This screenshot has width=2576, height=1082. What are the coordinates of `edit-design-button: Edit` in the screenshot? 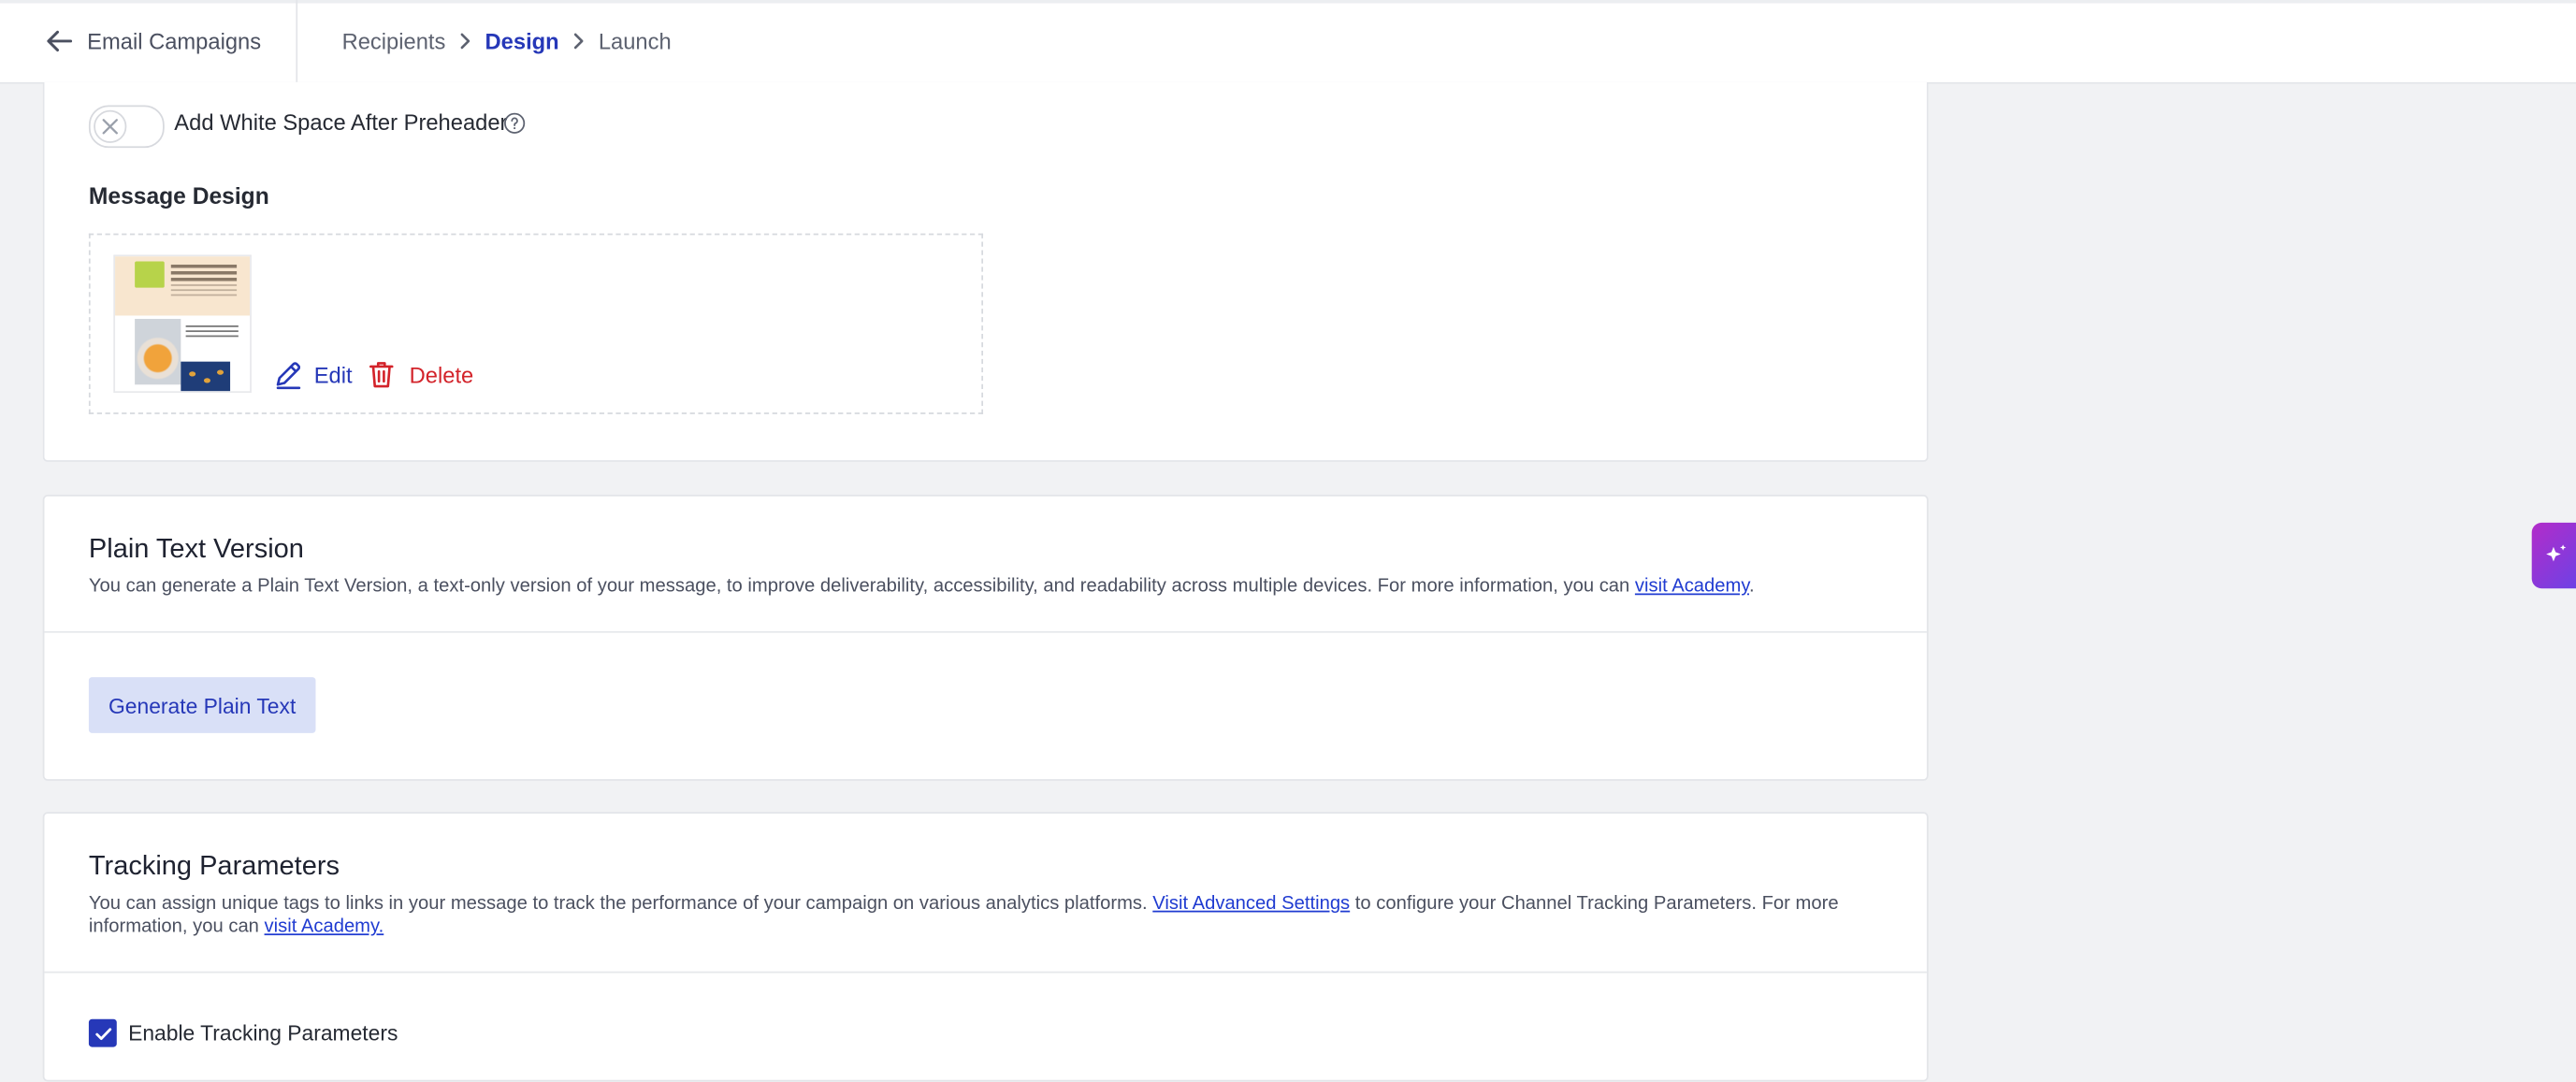 It's located at (313, 375).